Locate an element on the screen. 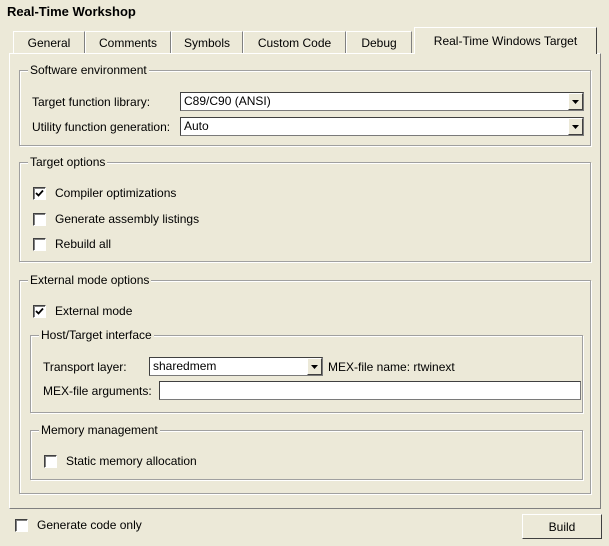 The height and width of the screenshot is (546, 609). build-button: Build is located at coordinates (562, 526).